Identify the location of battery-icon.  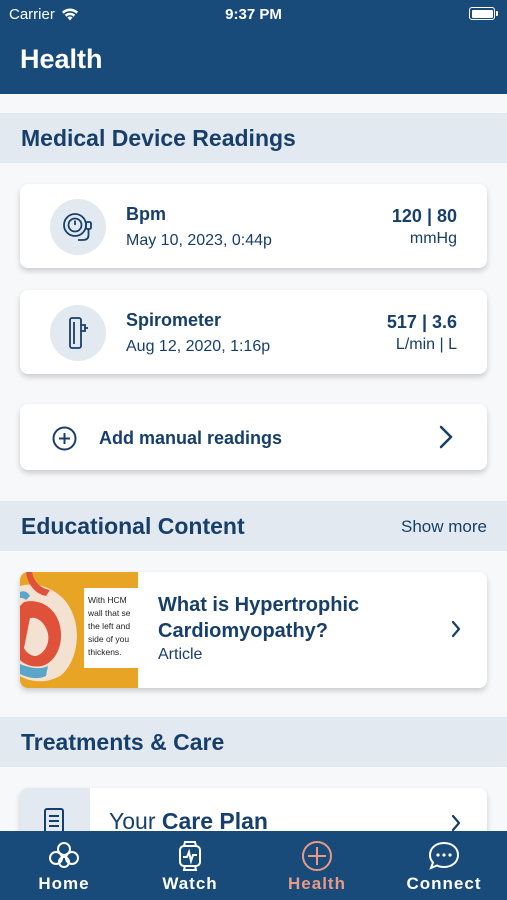
(483, 13).